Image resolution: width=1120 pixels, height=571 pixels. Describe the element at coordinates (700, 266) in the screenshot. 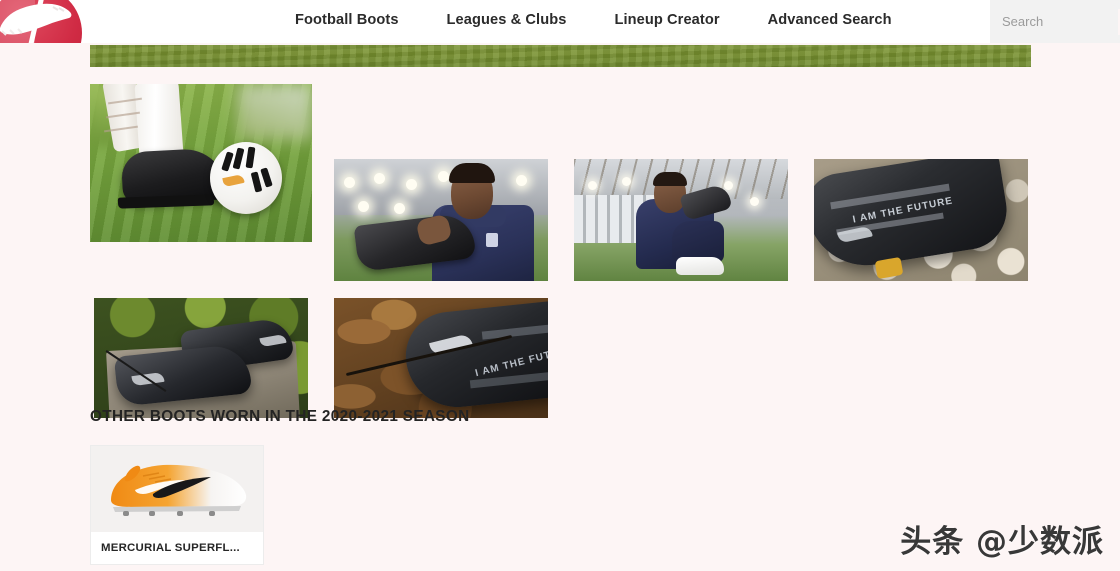

I see `white-trainer` at that location.